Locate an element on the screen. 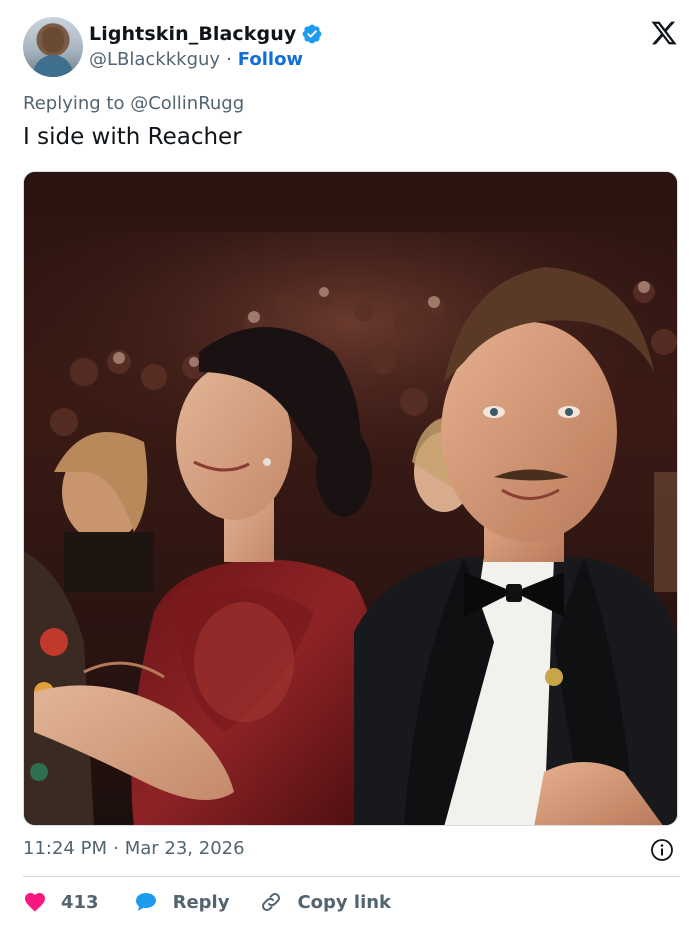 This screenshot has width=700, height=929. copy-link-button: Copy link is located at coordinates (325, 902).